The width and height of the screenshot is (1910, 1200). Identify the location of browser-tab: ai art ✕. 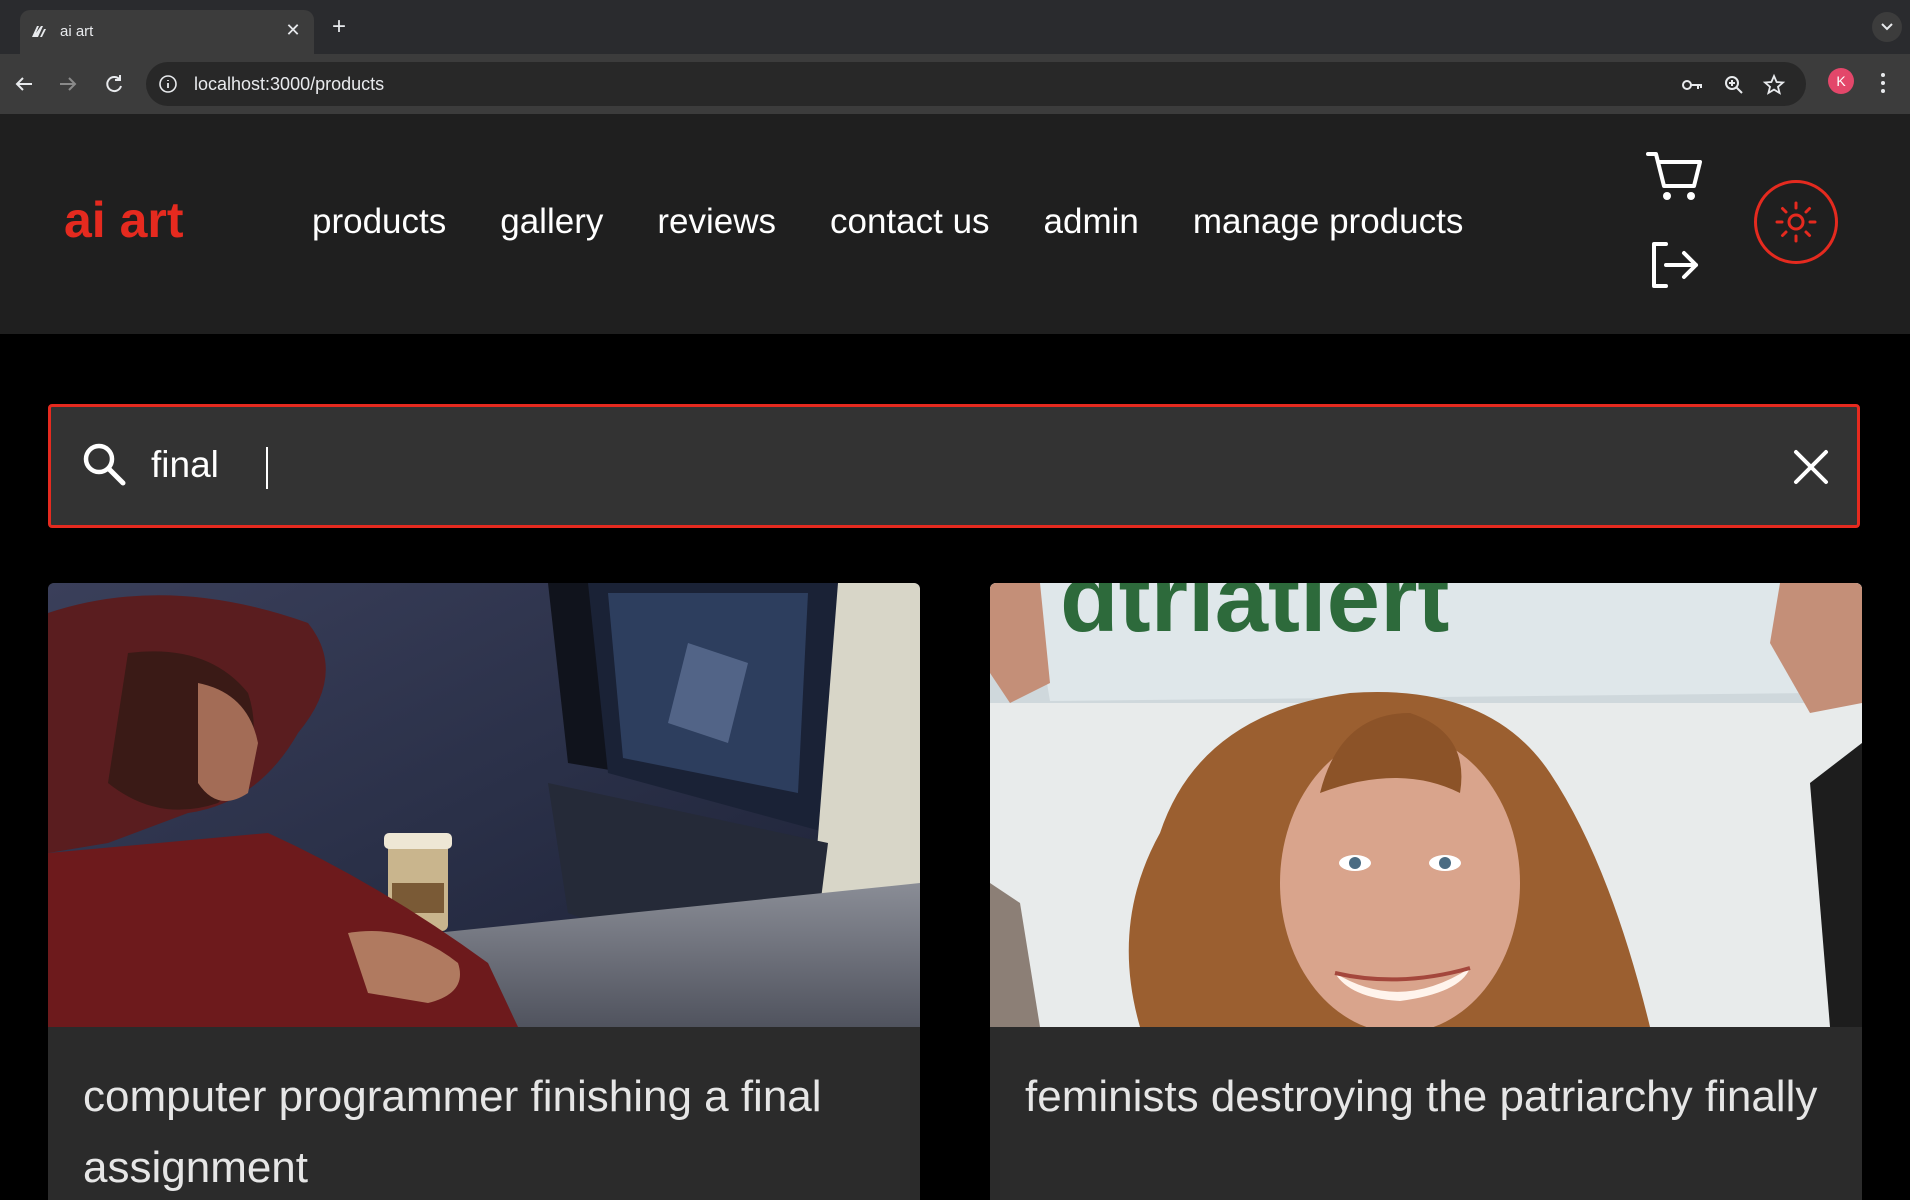
(167, 32).